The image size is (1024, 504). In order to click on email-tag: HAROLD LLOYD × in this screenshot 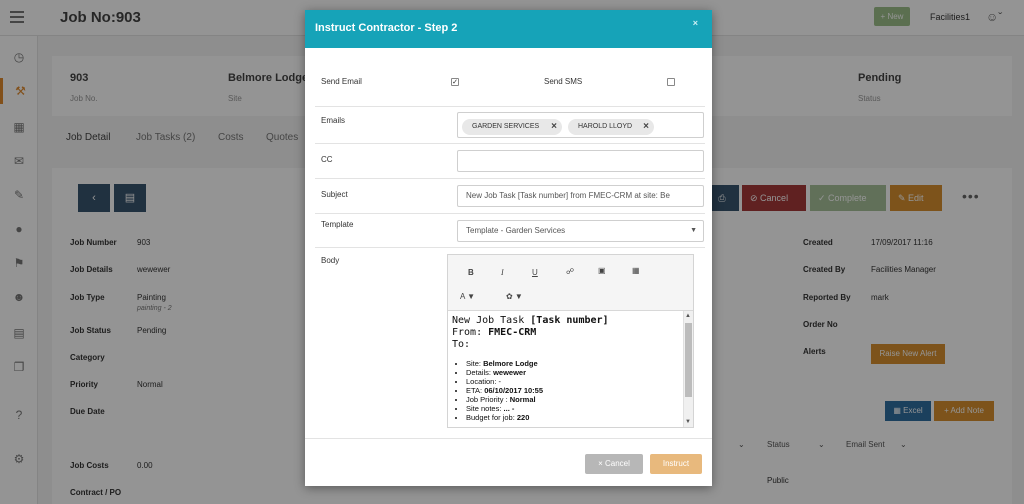, I will do `click(611, 127)`.